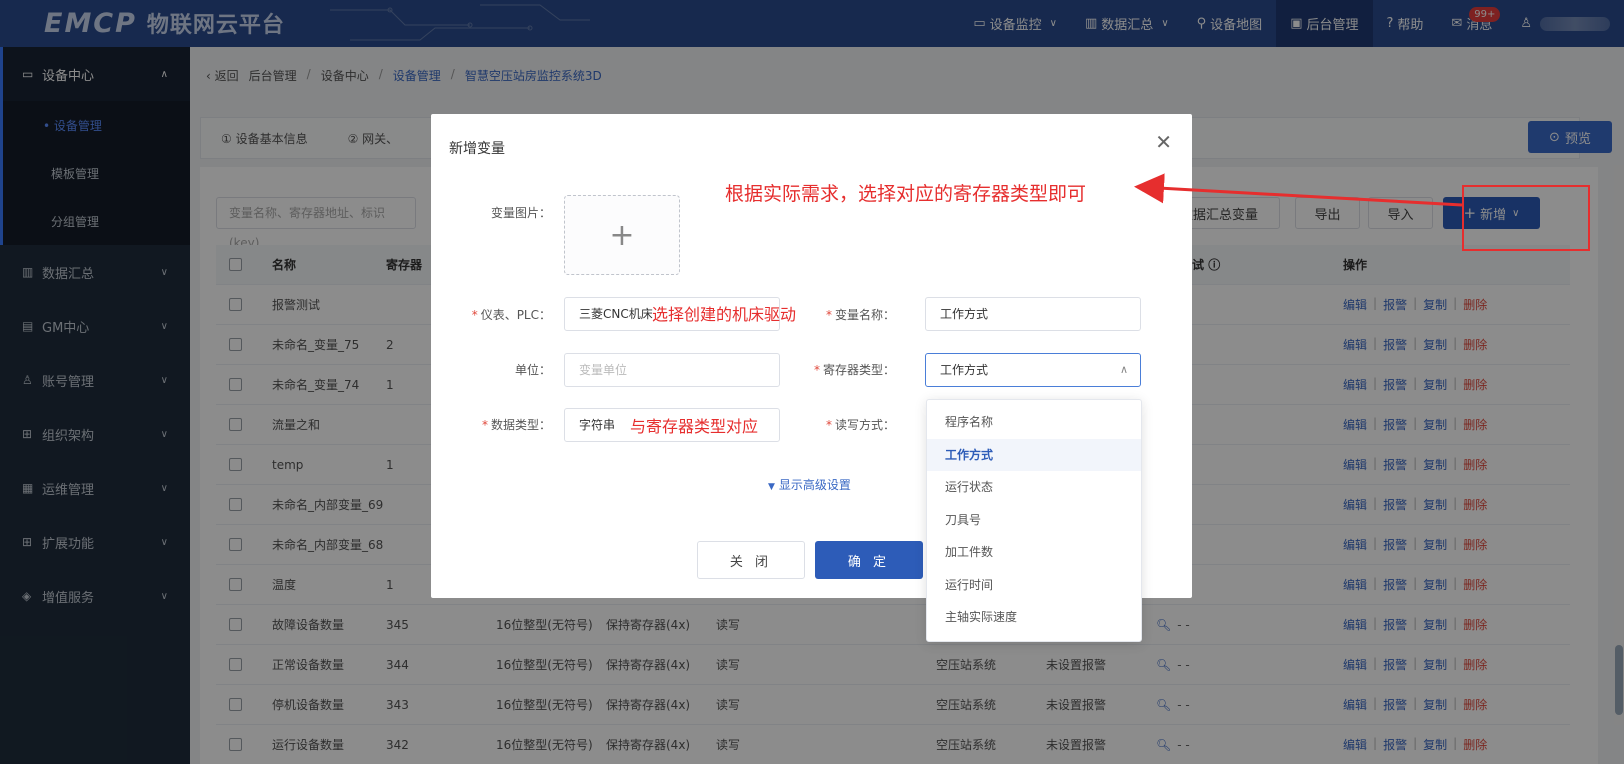 The height and width of the screenshot is (764, 1624). What do you see at coordinates (1526, 218) in the screenshot?
I see `highlight-box` at bounding box center [1526, 218].